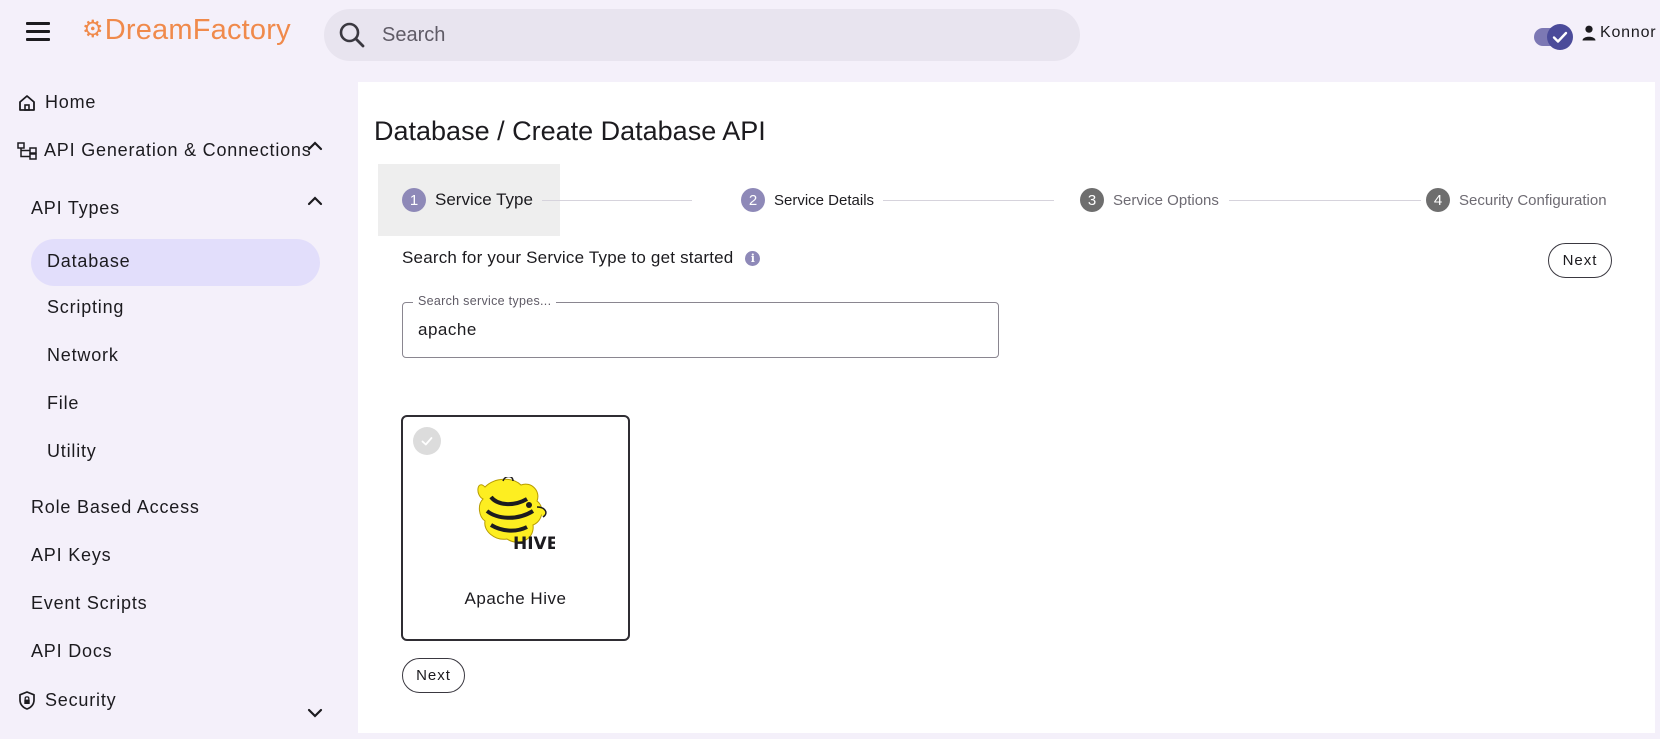 This screenshot has height=739, width=1660. I want to click on sidebar-item-file: File, so click(63, 403).